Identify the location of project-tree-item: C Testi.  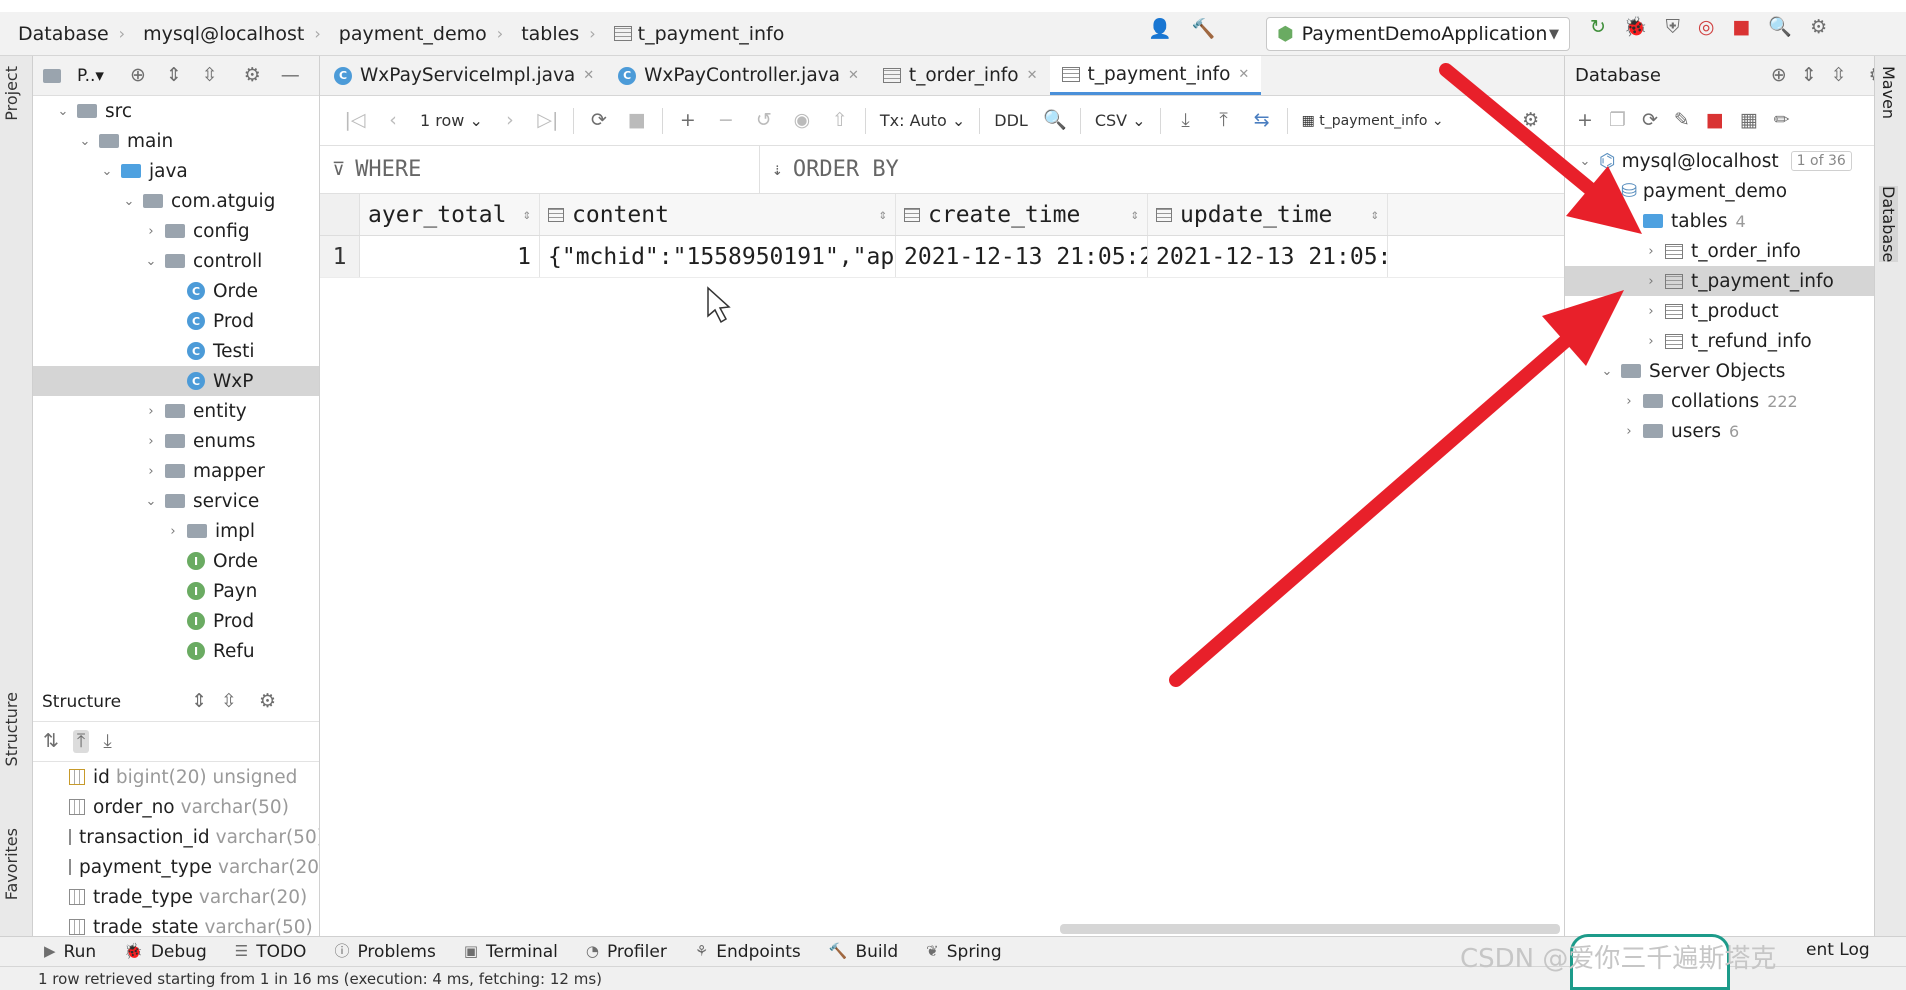
(176, 351).